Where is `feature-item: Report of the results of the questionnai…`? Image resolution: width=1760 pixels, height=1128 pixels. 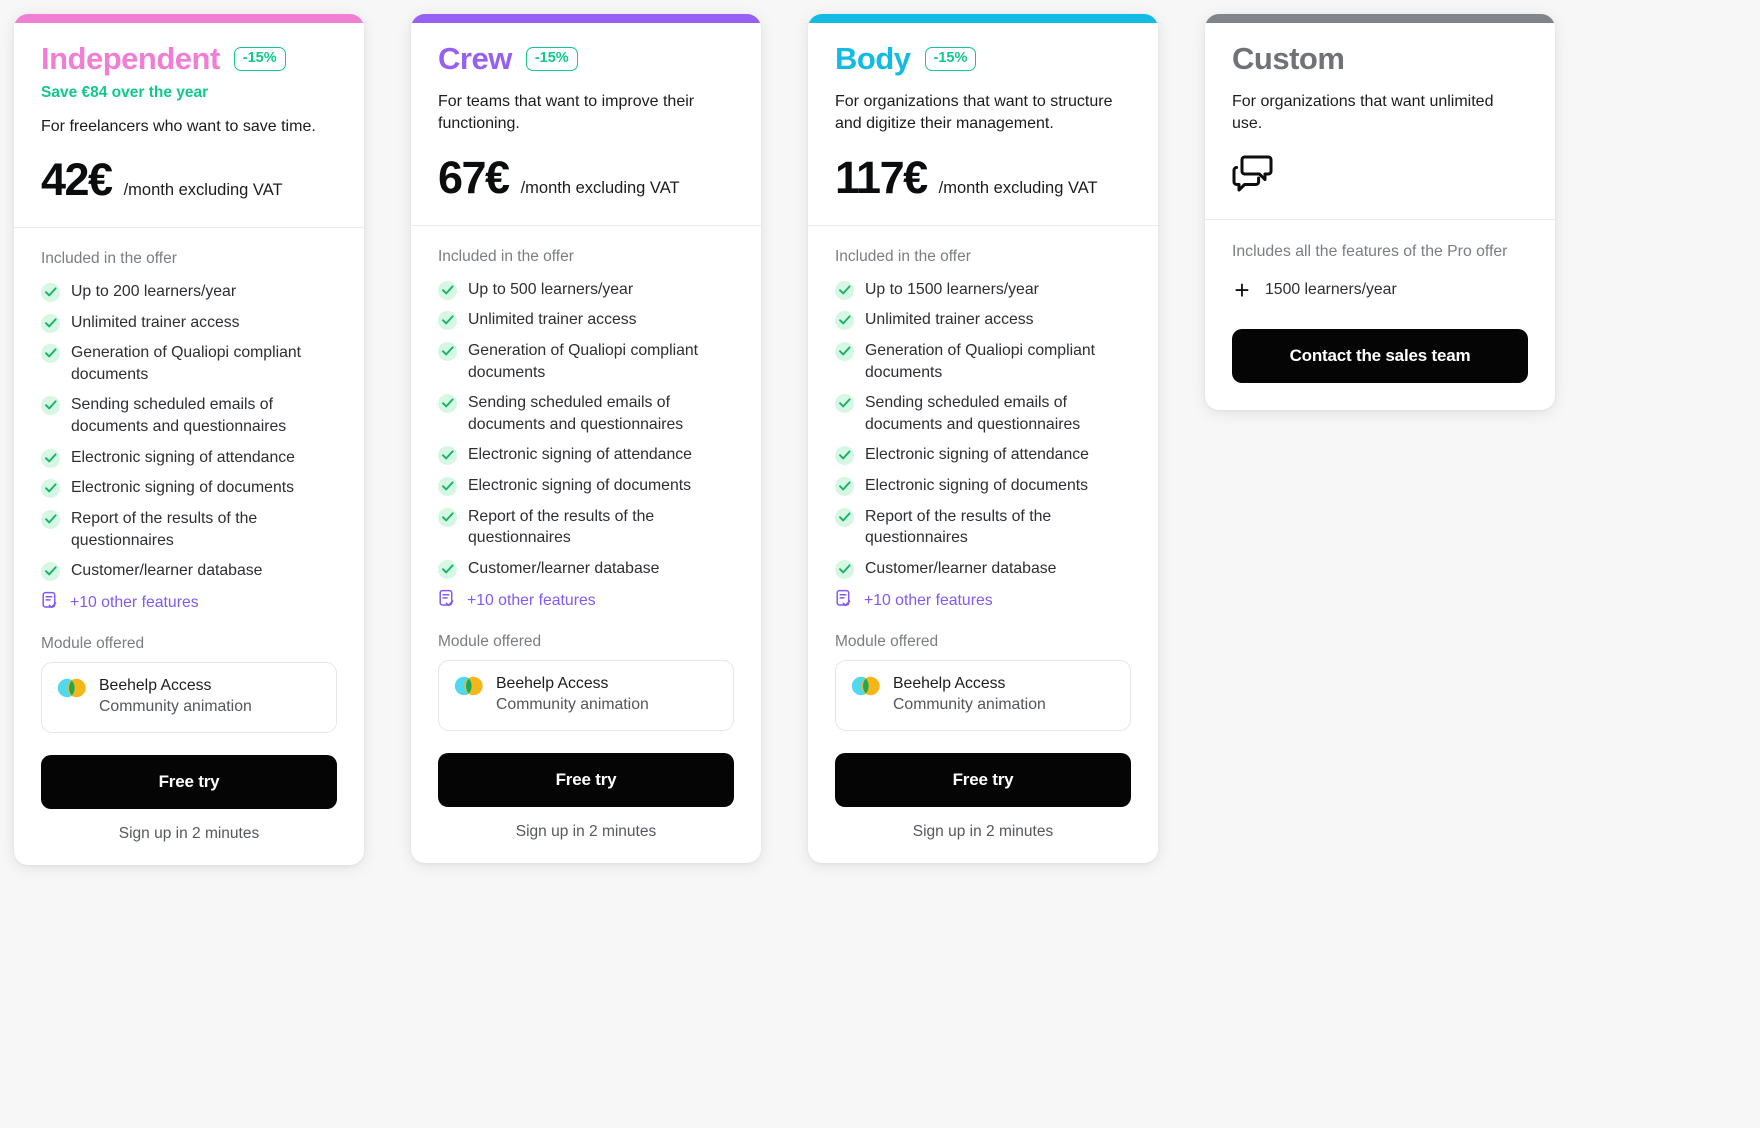 feature-item: Report of the results of the questionnai… is located at coordinates (983, 527).